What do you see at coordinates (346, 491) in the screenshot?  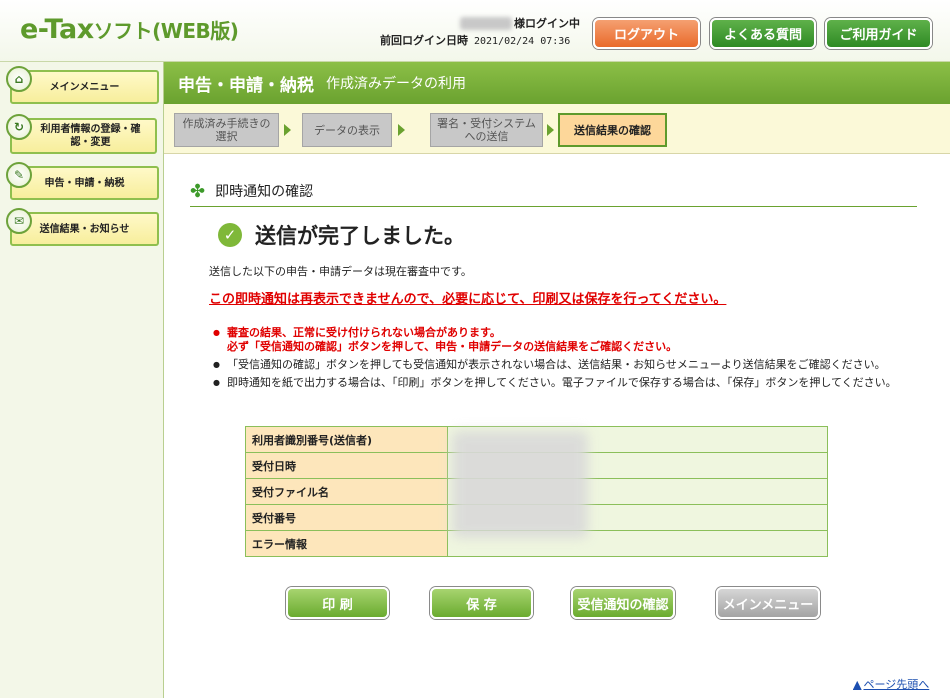 I see `table-key: 受付ファイル名` at bounding box center [346, 491].